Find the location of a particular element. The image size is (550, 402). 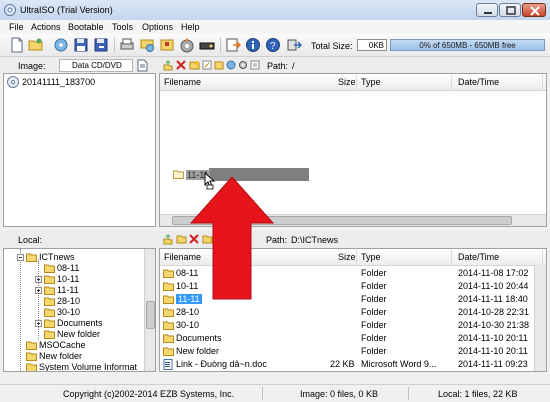

save-as-icon is located at coordinates (101, 45).